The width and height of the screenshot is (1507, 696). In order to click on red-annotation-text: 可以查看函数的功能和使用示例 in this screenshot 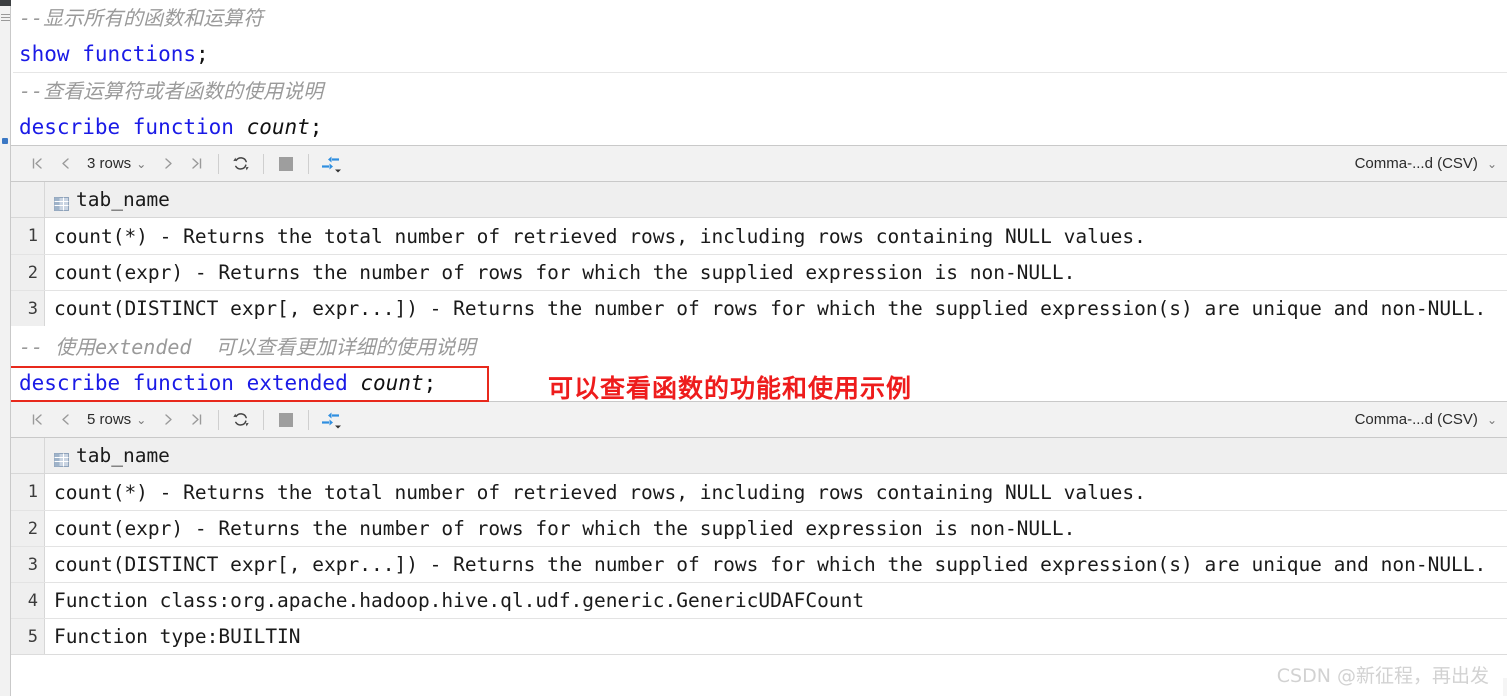, I will do `click(730, 388)`.